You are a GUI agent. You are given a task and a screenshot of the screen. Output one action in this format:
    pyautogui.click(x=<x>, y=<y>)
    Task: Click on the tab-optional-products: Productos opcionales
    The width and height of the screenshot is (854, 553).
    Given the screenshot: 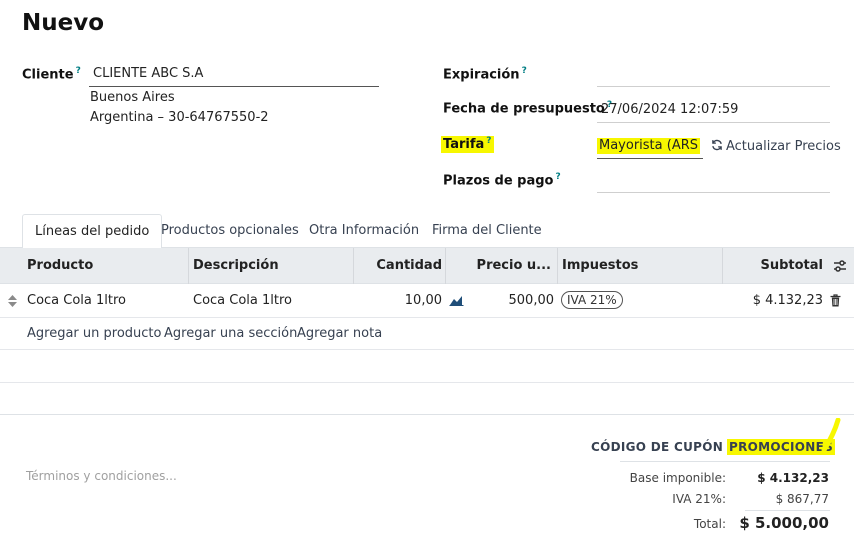 What is the action you would take?
    pyautogui.click(x=230, y=231)
    